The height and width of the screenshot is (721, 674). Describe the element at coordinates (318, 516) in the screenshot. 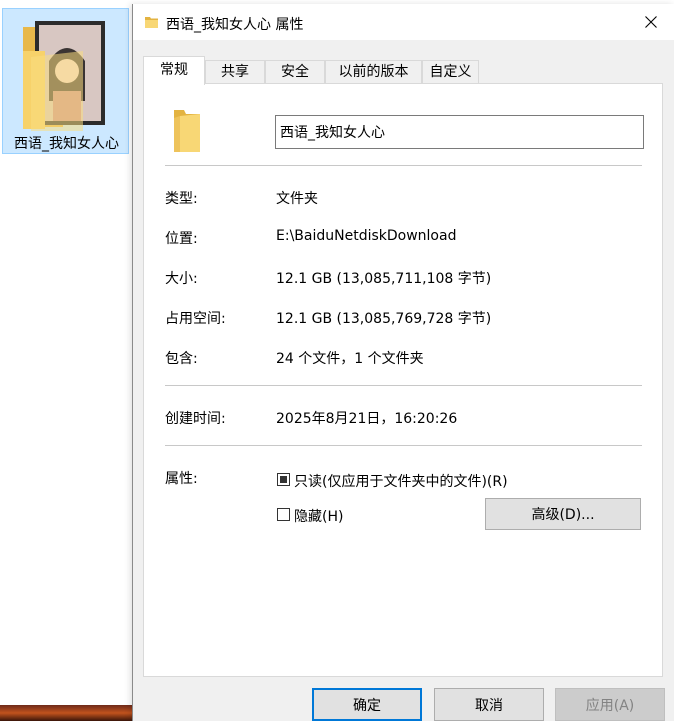

I see `hidden-label: 隐藏(H)` at that location.